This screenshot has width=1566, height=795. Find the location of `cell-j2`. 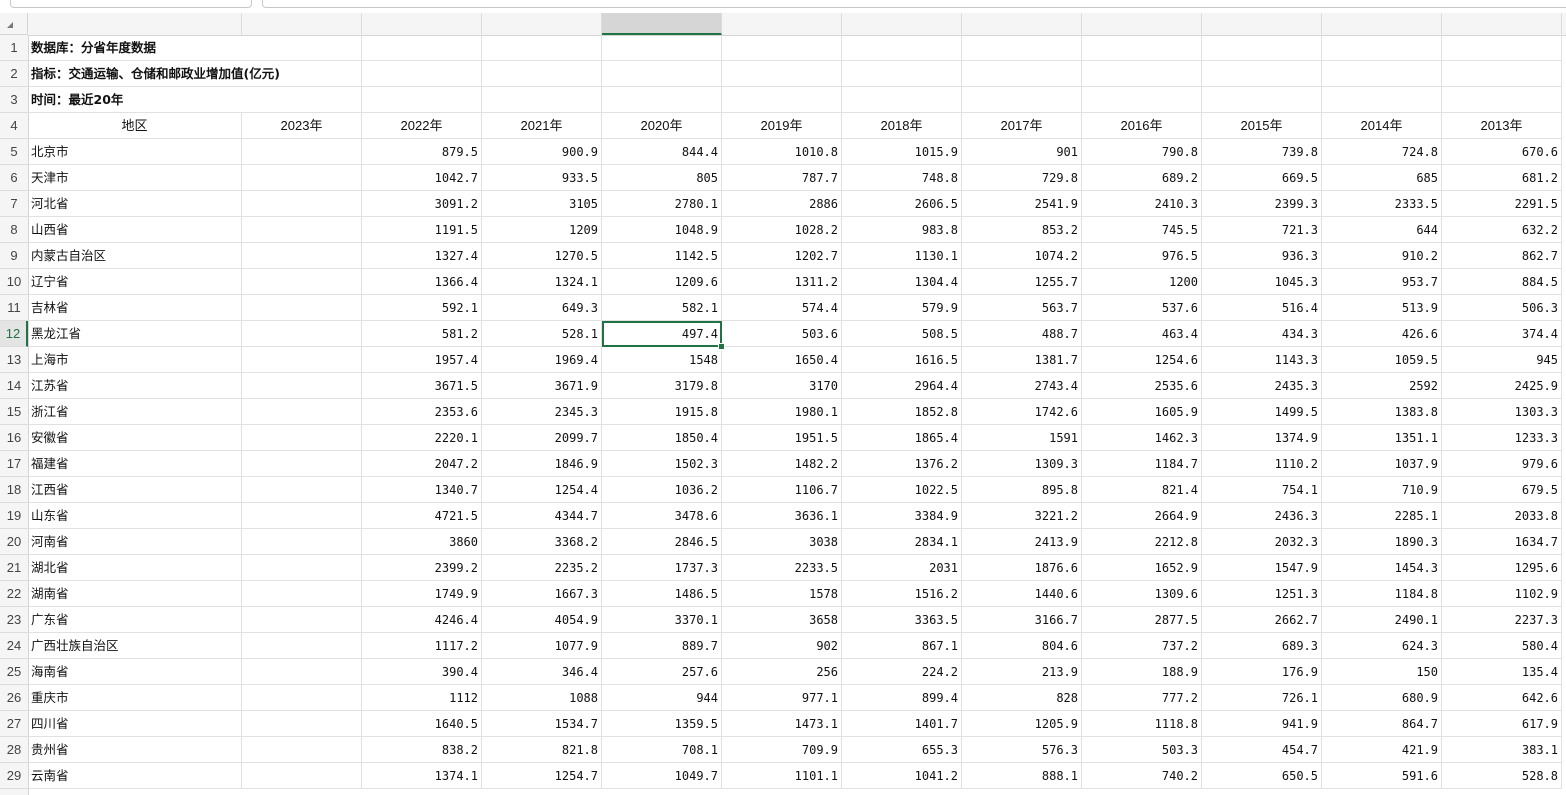

cell-j2 is located at coordinates (1262, 74).